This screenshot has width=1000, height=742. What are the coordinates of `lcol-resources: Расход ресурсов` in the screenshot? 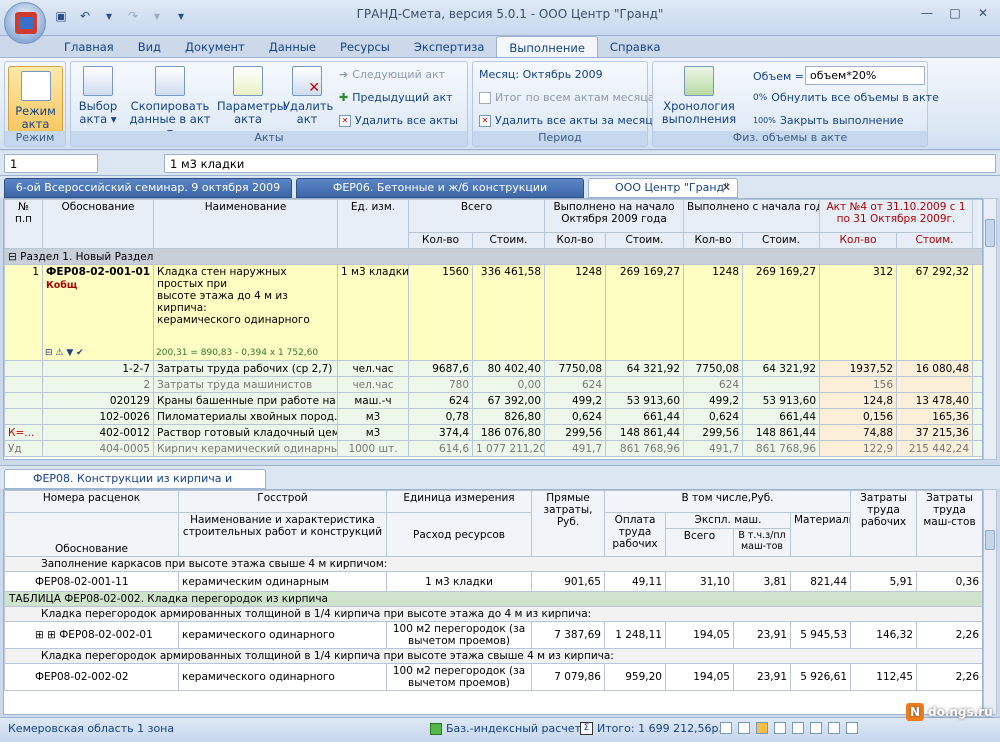 It's located at (459, 534).